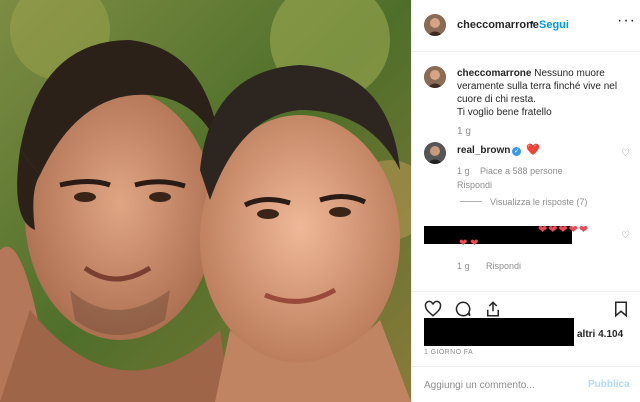 This screenshot has height=402, width=640. What do you see at coordinates (498, 25) in the screenshot?
I see `author-username: checcomarrone` at bounding box center [498, 25].